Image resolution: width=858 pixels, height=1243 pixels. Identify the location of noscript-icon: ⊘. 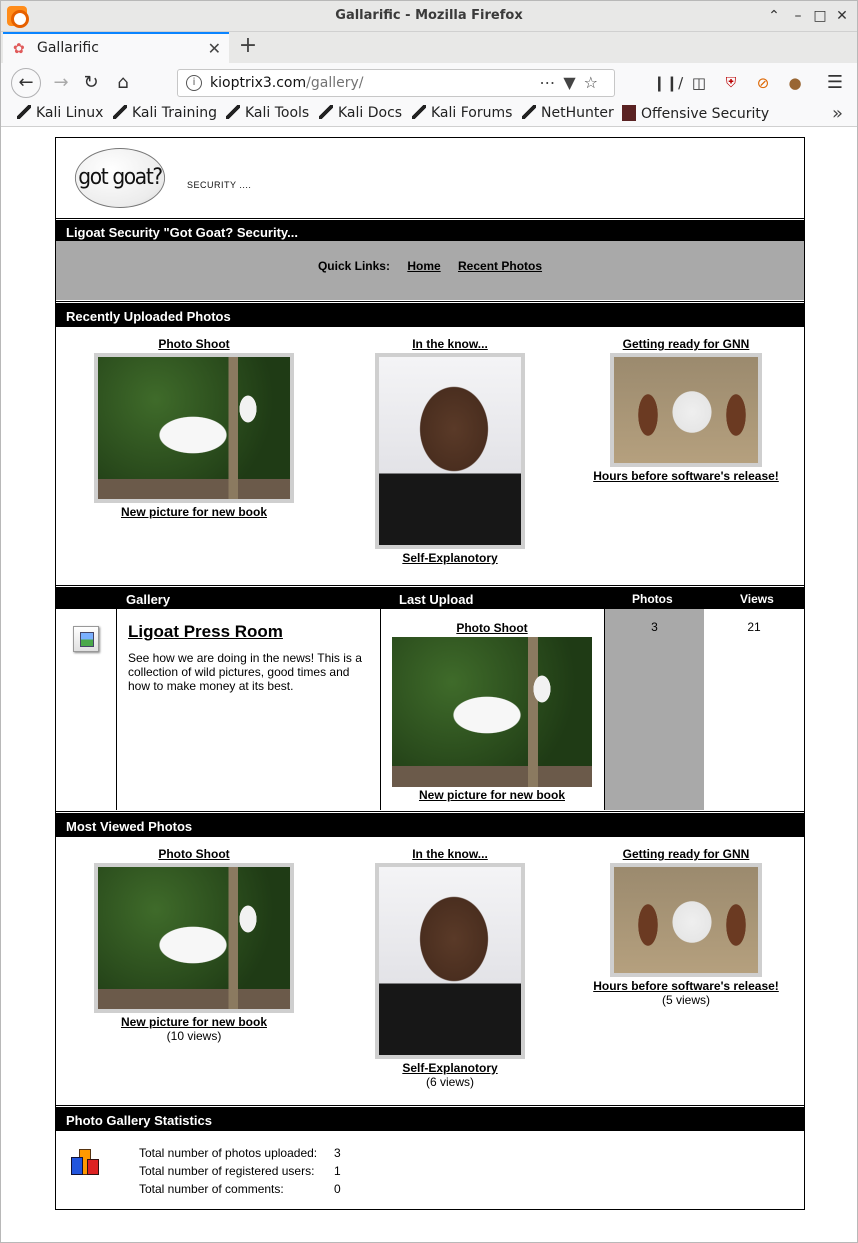
(763, 83).